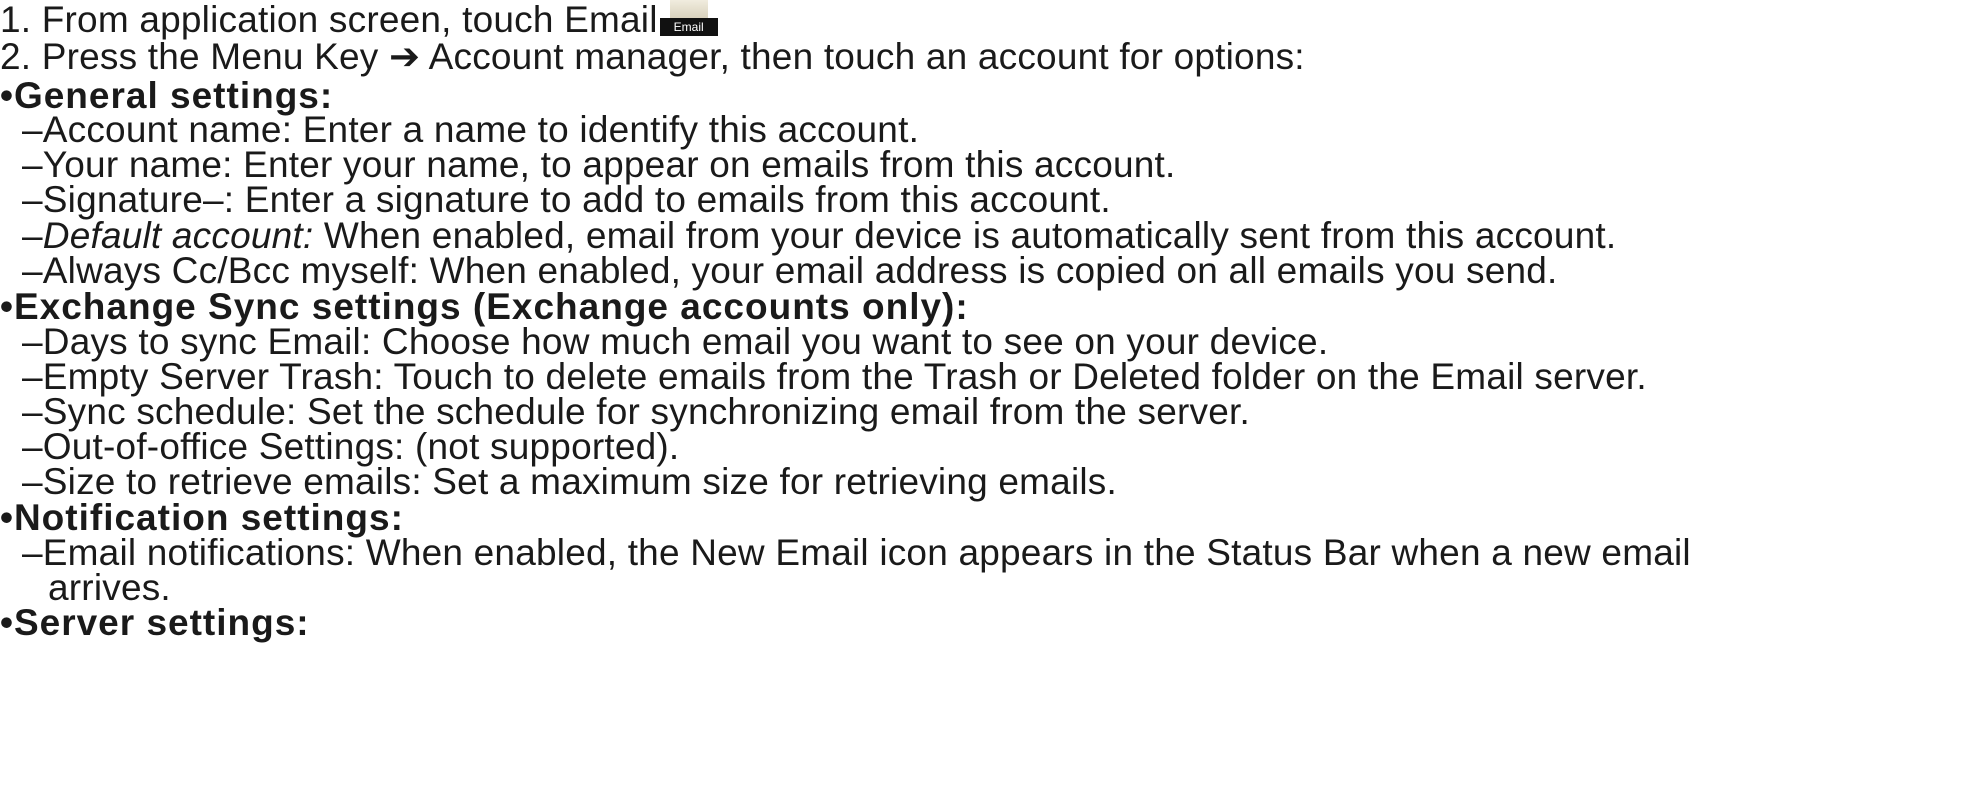  Describe the element at coordinates (155, 622) in the screenshot. I see `server-settings-heading: •Server settings:` at that location.